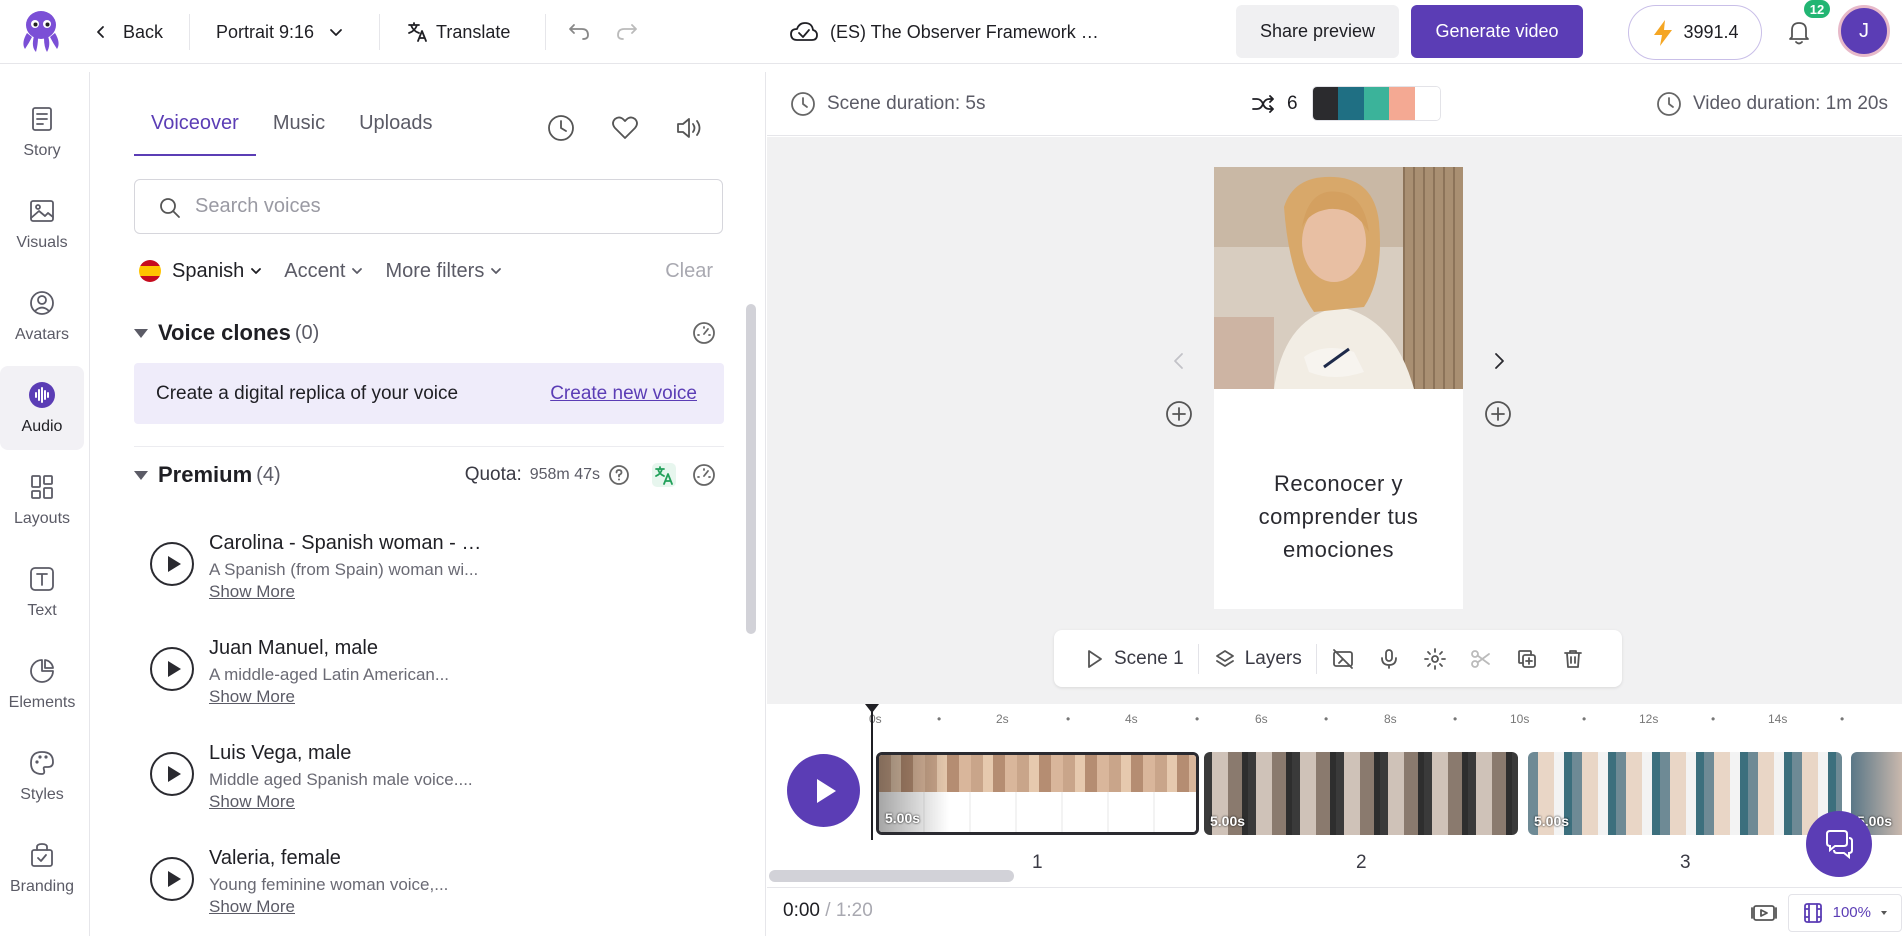 The height and width of the screenshot is (937, 1902). Describe the element at coordinates (395, 134) in the screenshot. I see `tab-uploads: Uploads` at that location.